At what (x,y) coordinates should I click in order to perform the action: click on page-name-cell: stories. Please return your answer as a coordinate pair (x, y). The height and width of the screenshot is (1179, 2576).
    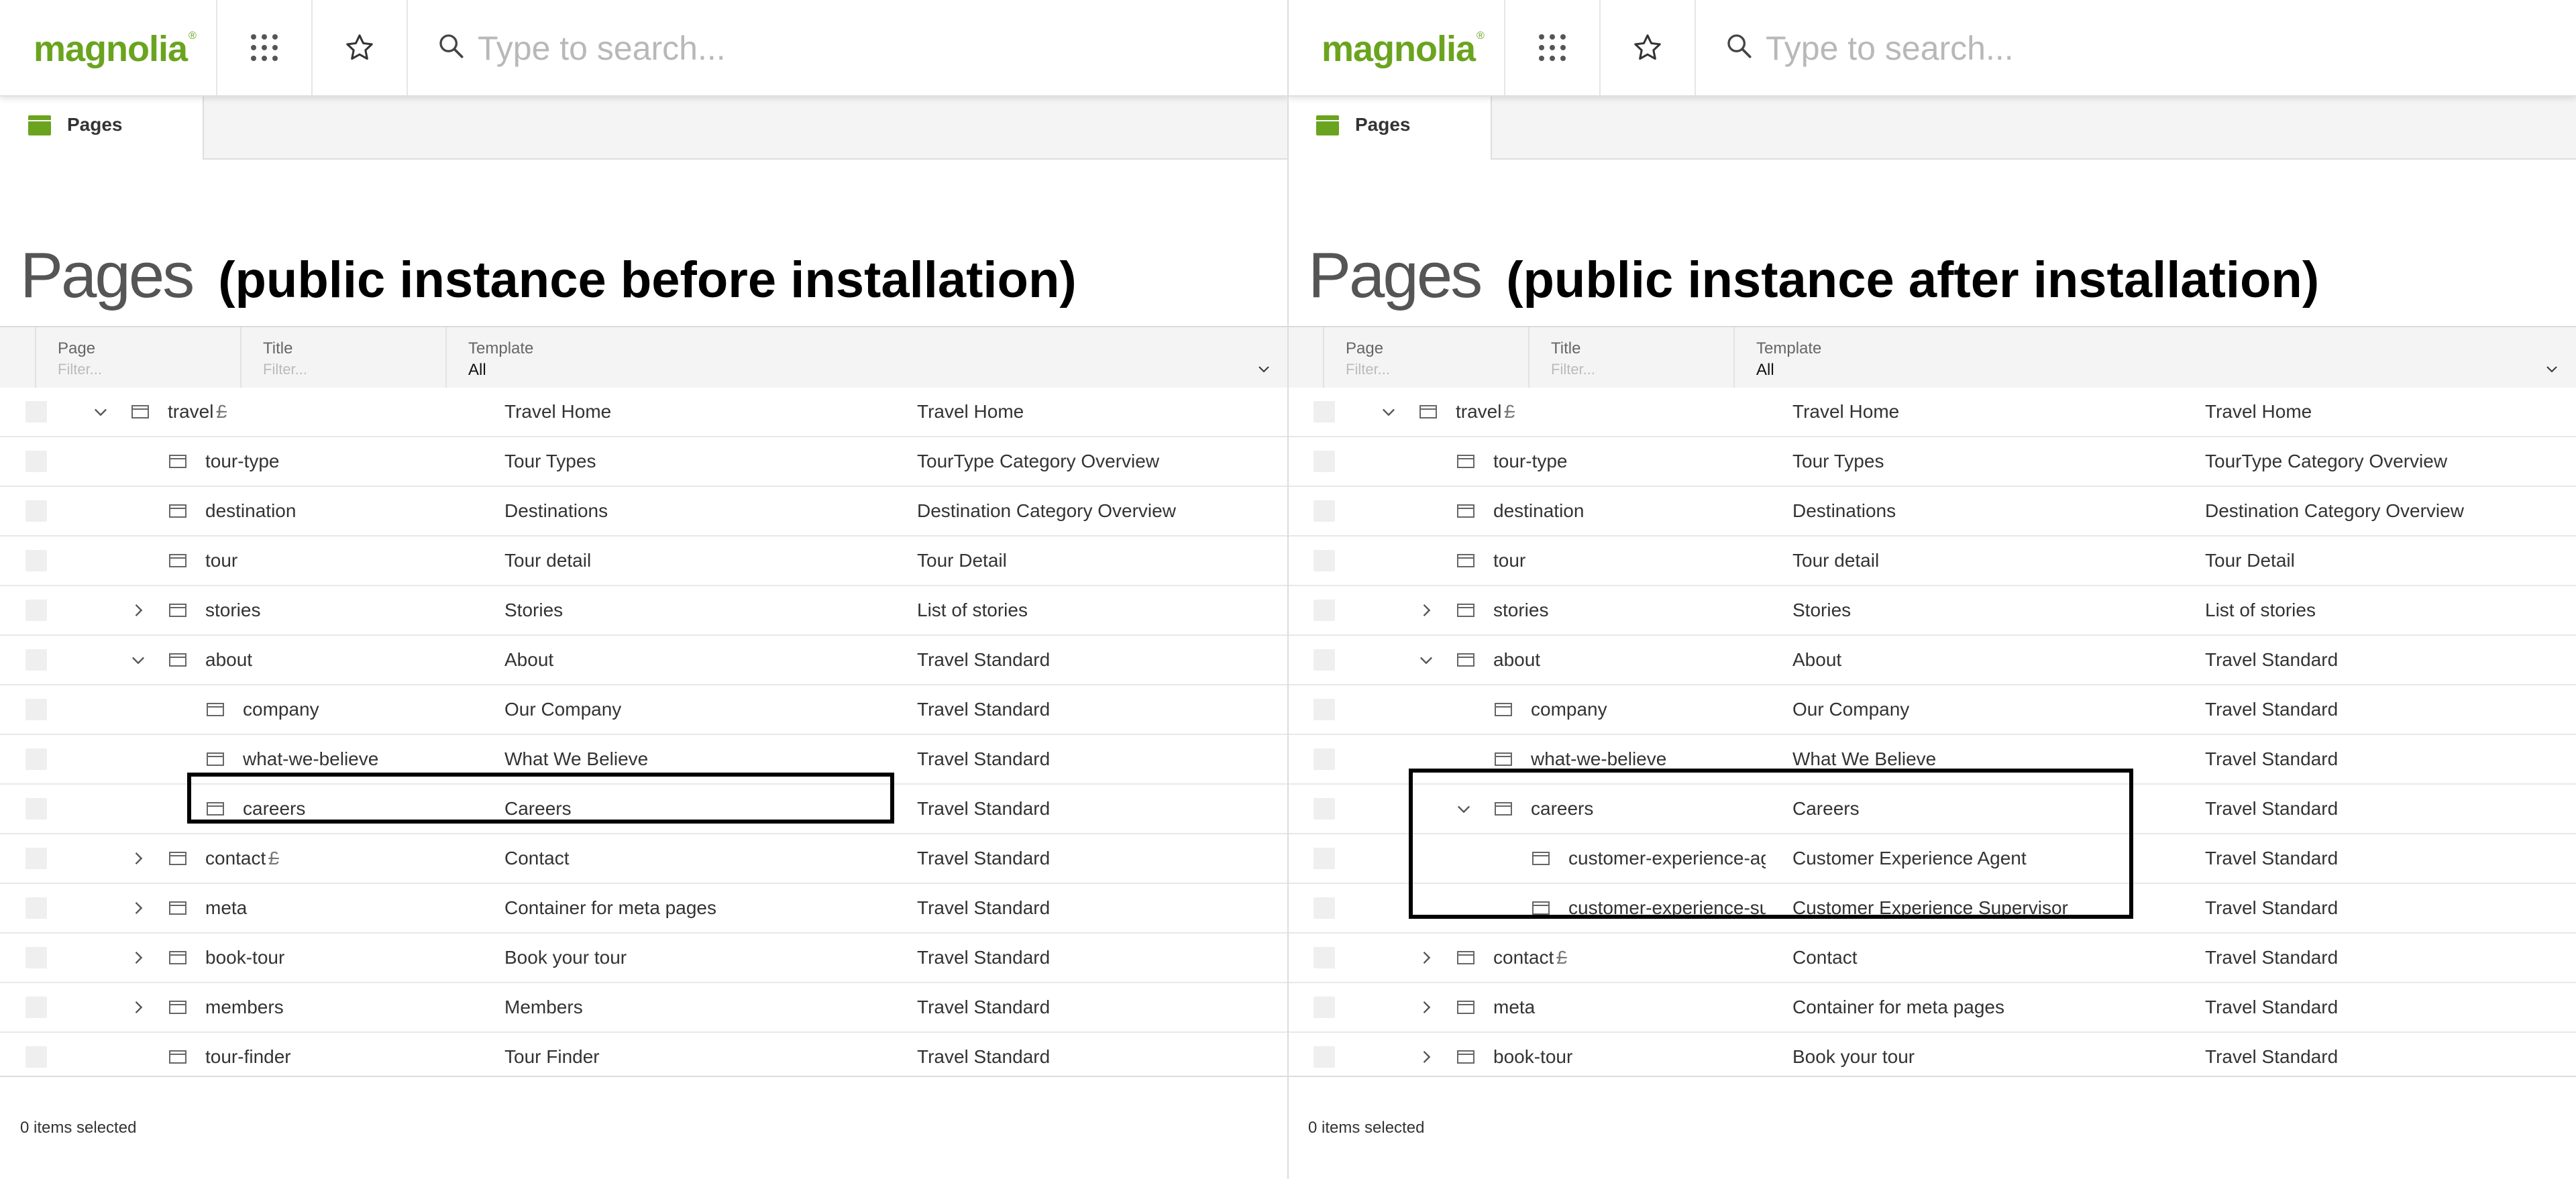
    Looking at the image, I should click on (272, 610).